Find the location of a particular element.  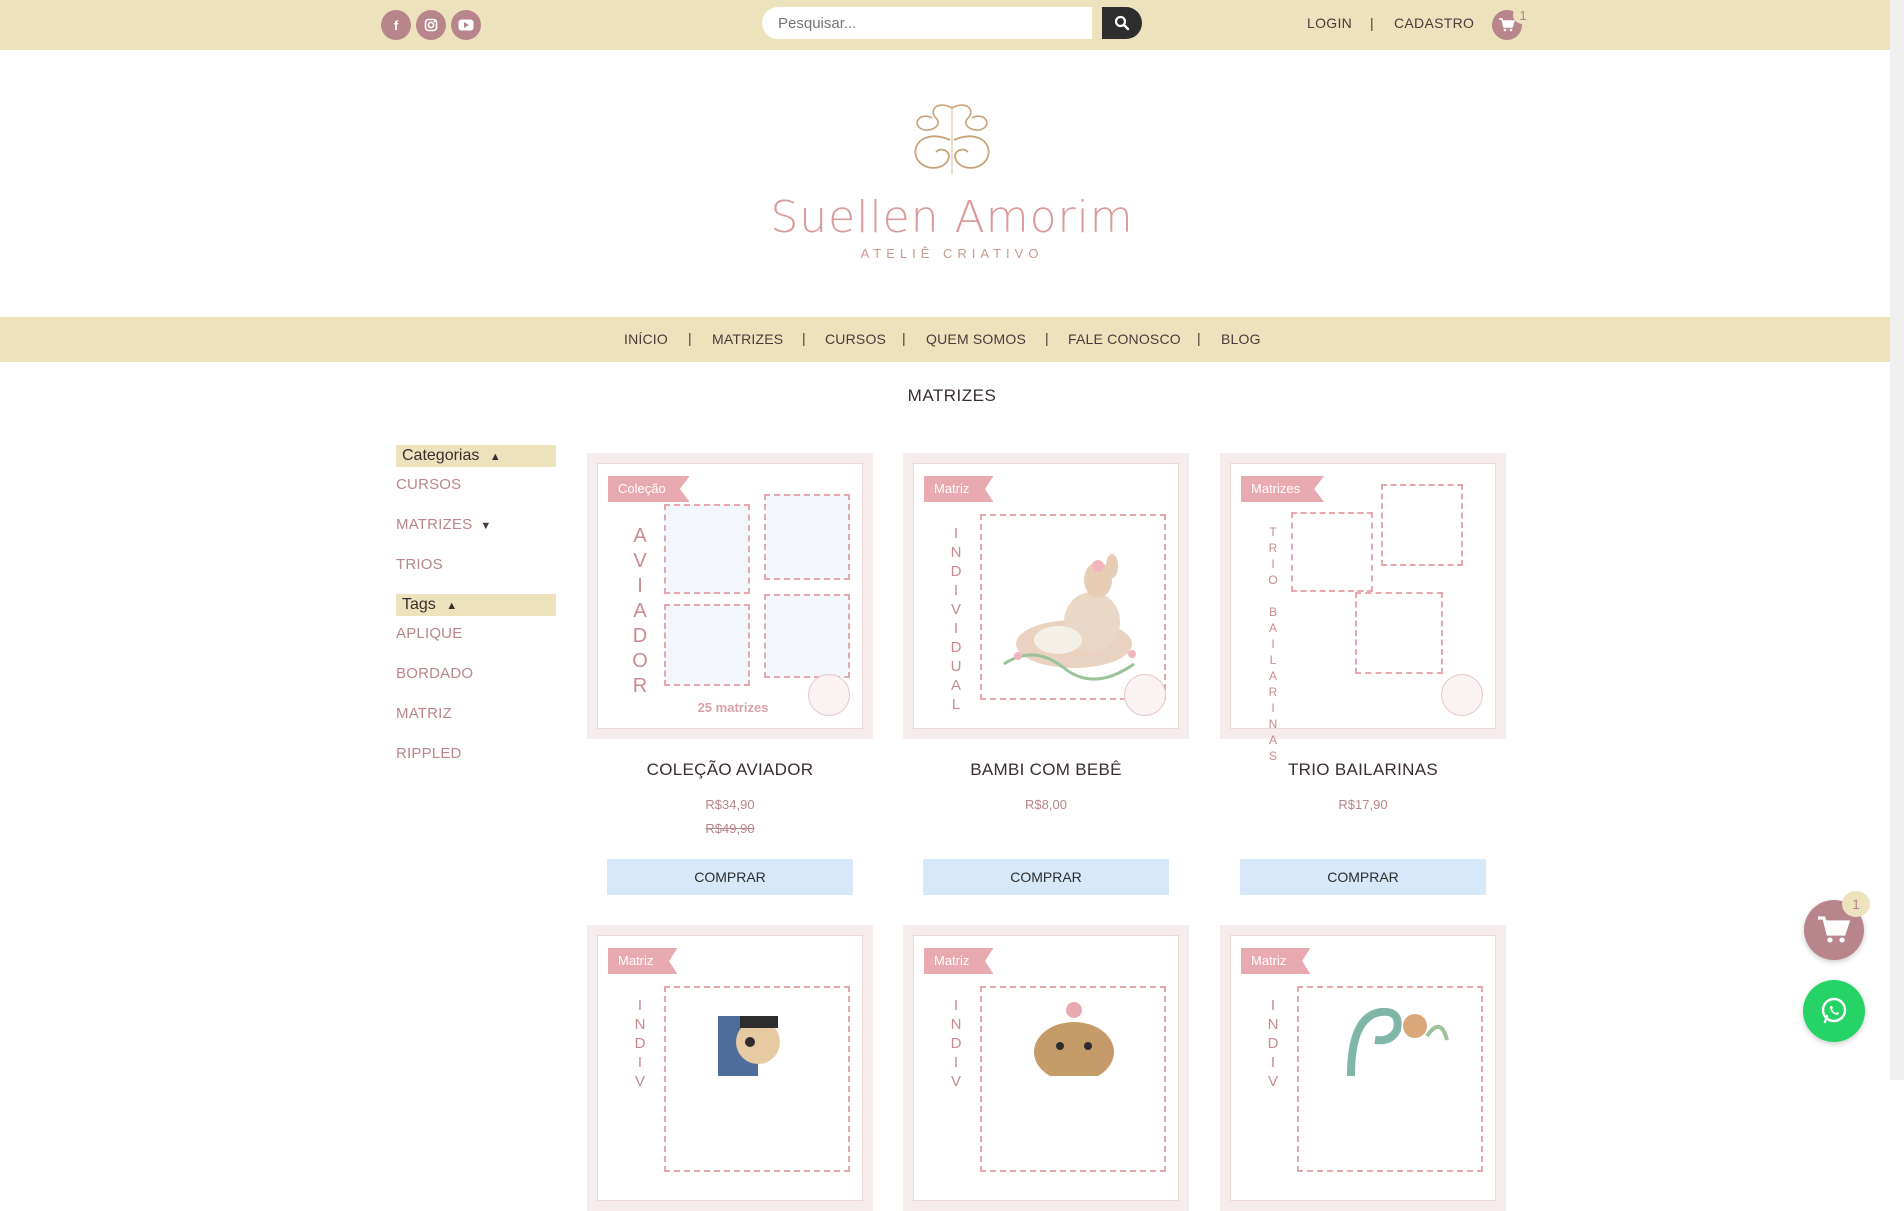

product-image-frame: Matriz INDIVIDUAL is located at coordinates (1046, 596).